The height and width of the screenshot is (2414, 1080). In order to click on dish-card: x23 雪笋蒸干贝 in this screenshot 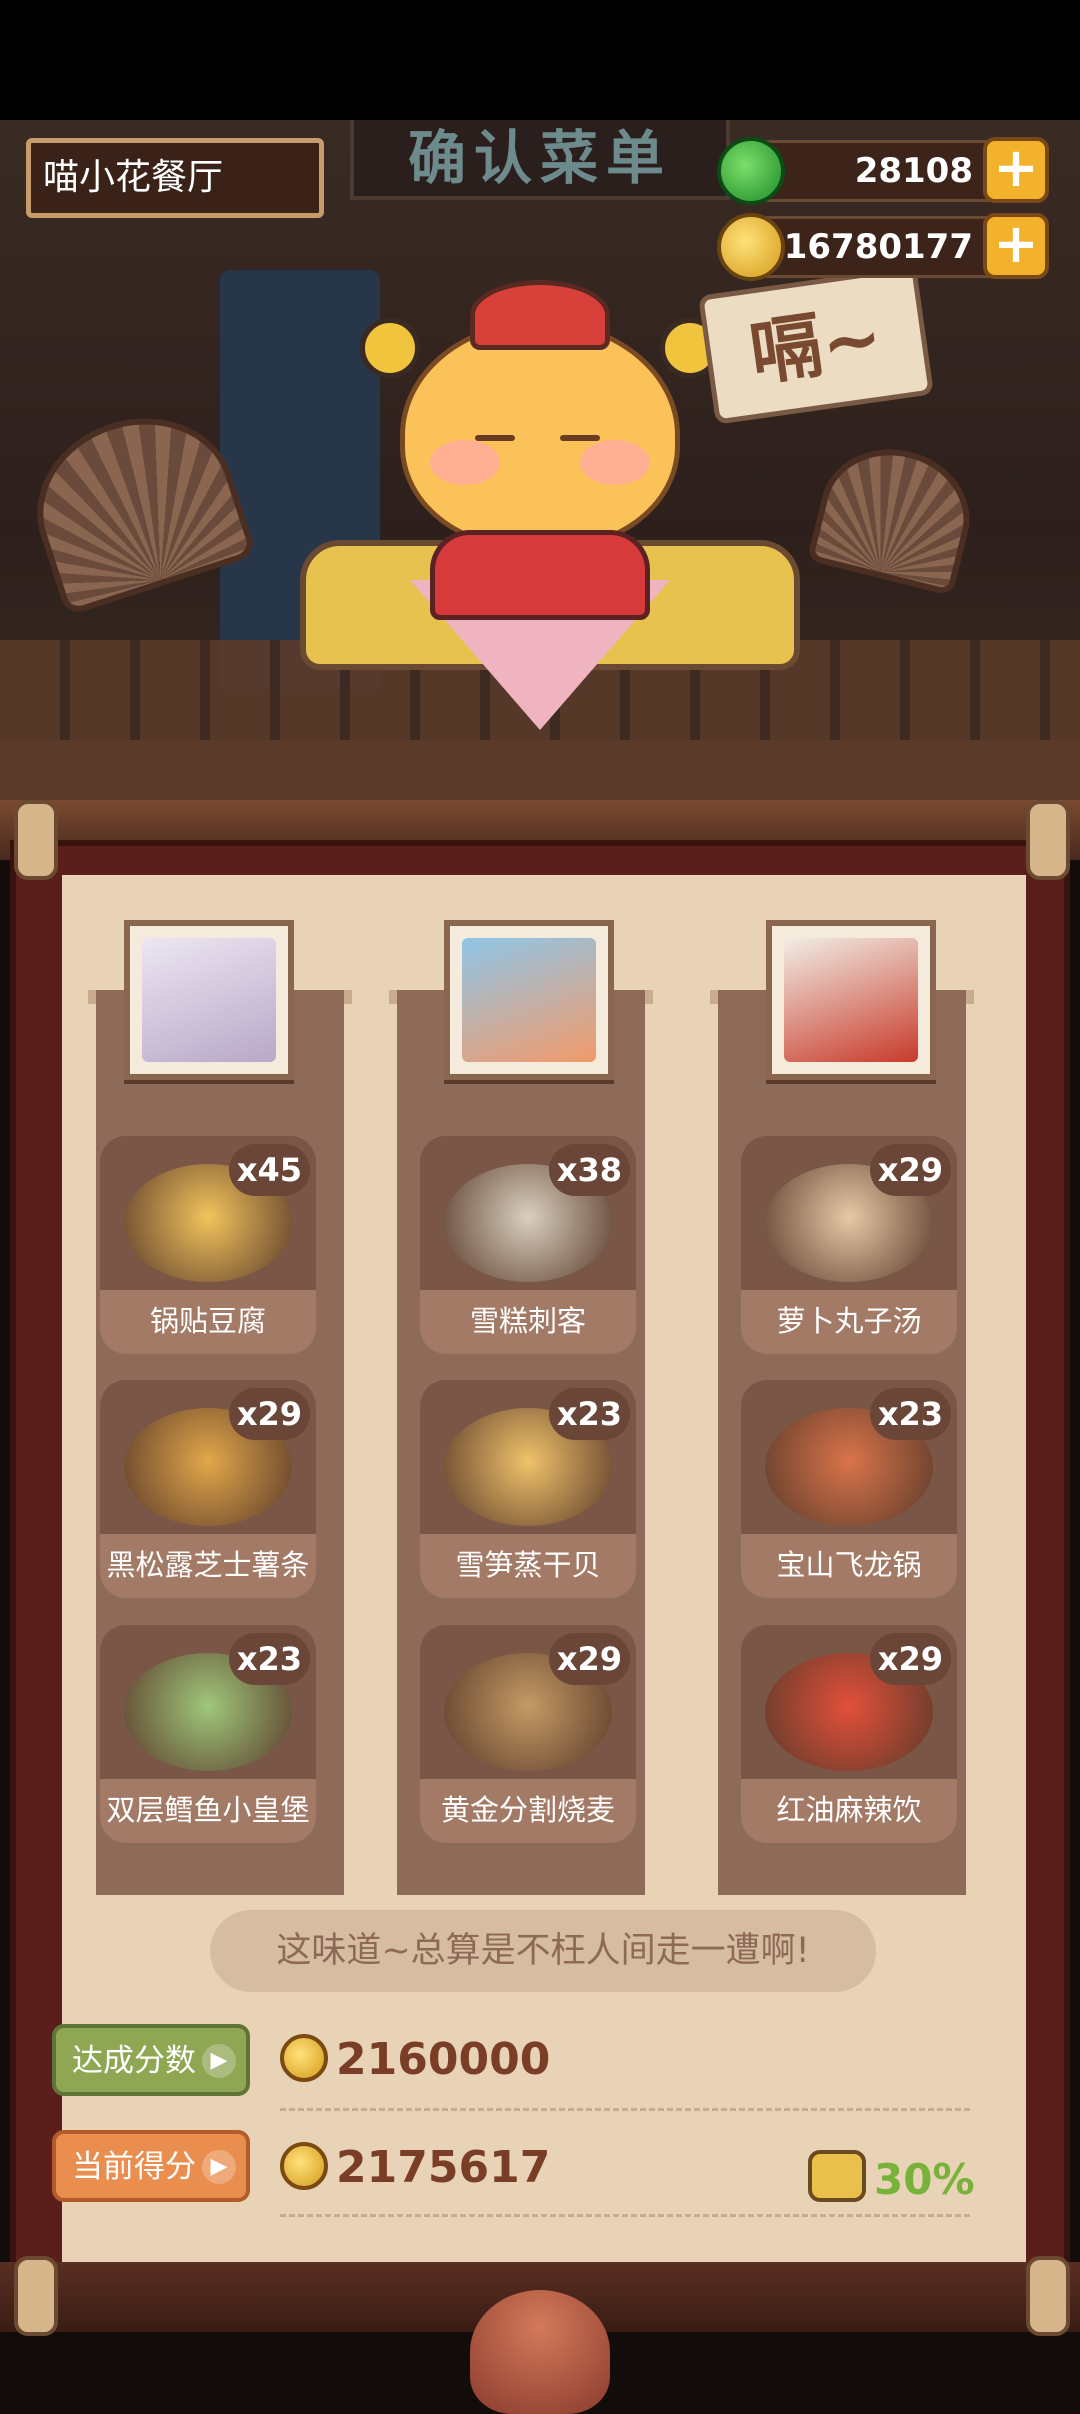, I will do `click(528, 1489)`.